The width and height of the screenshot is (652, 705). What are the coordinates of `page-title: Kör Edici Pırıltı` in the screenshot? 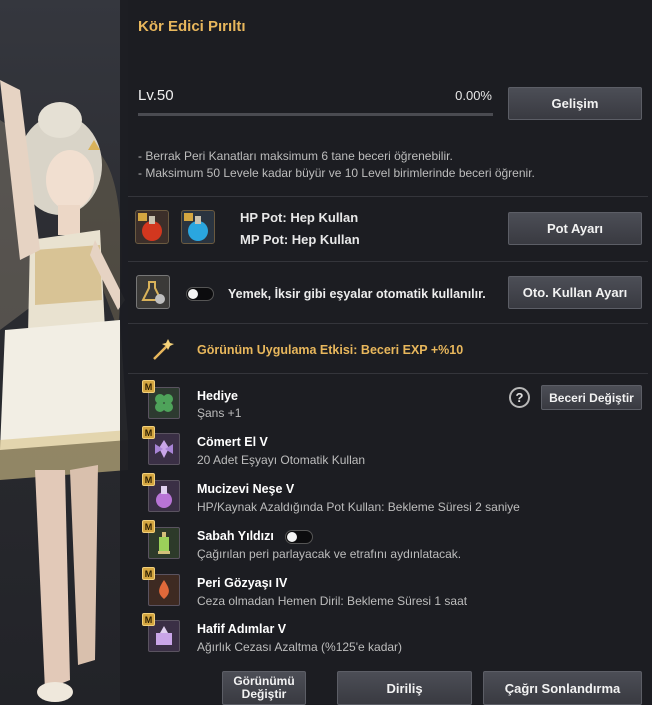 It's located at (192, 26).